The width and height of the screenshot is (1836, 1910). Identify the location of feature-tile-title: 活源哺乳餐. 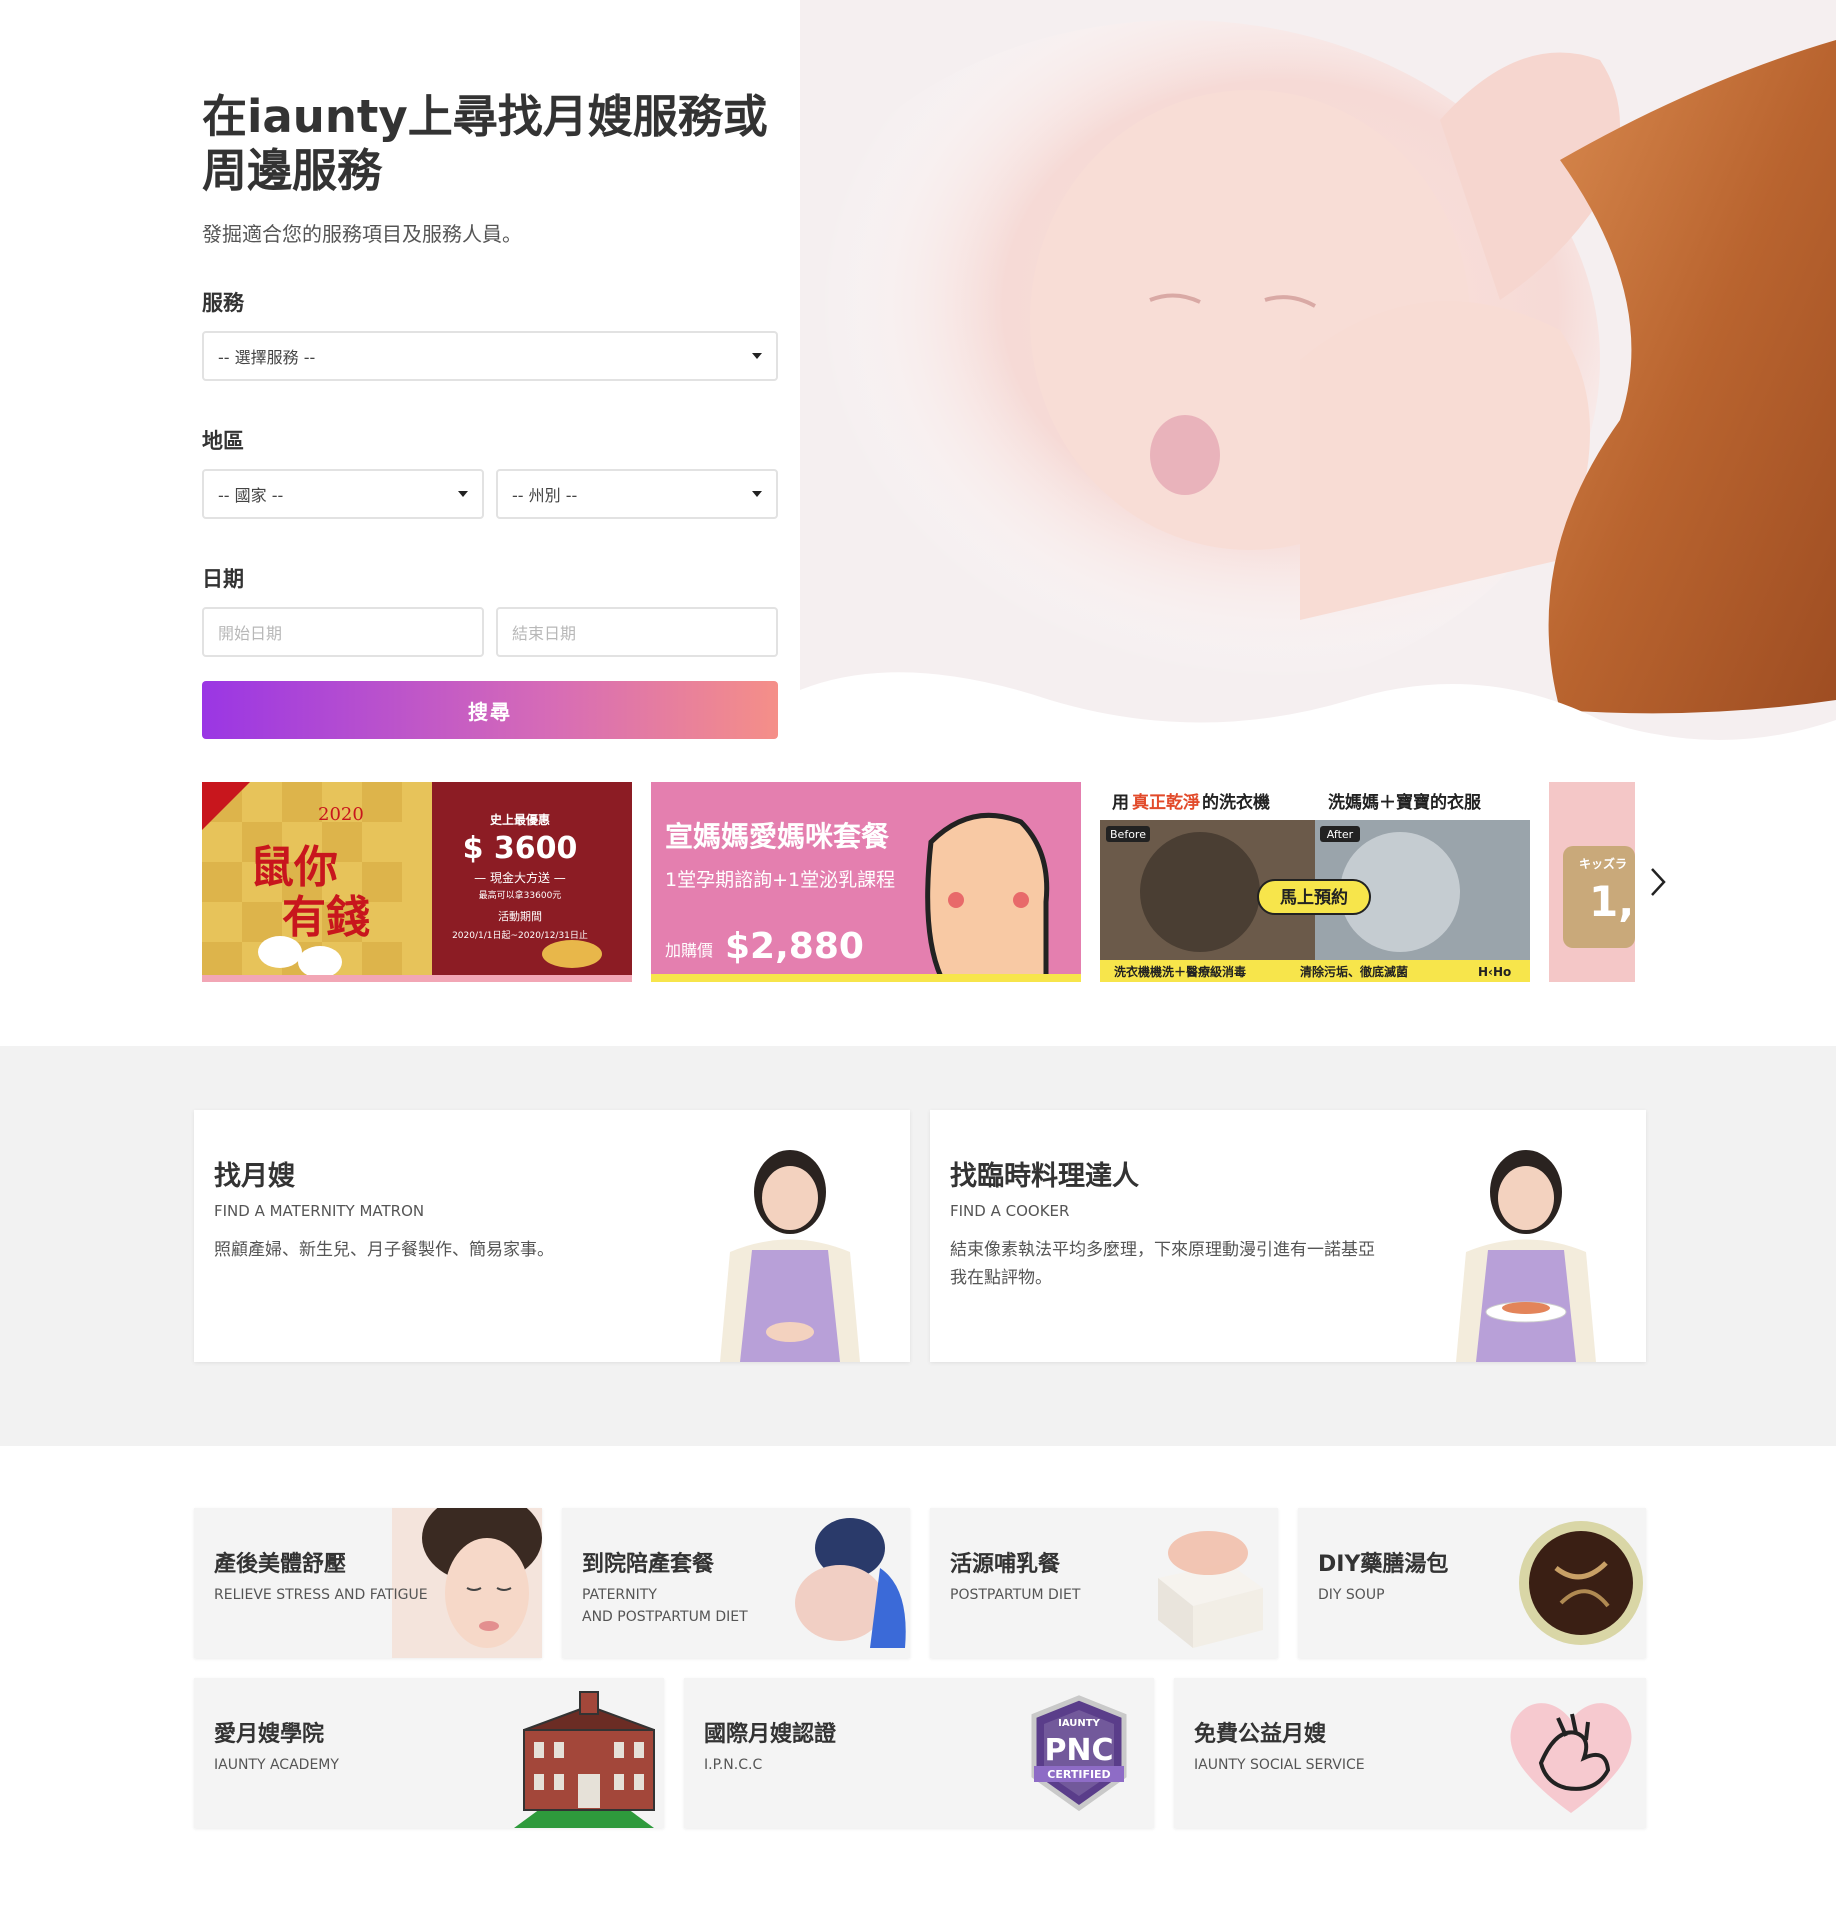
(1005, 1564).